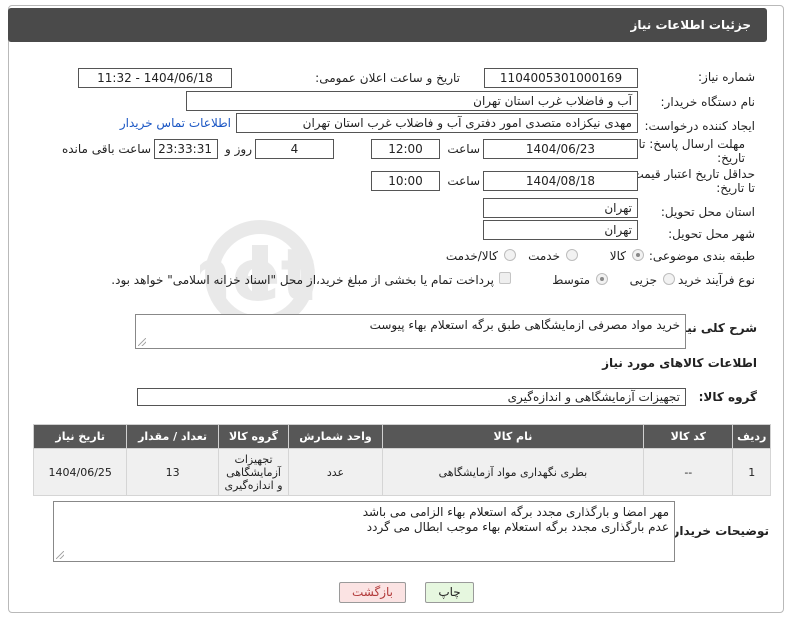 The height and width of the screenshot is (619, 788). I want to click on deadline-date-field: 1404/06/23, so click(560, 149).